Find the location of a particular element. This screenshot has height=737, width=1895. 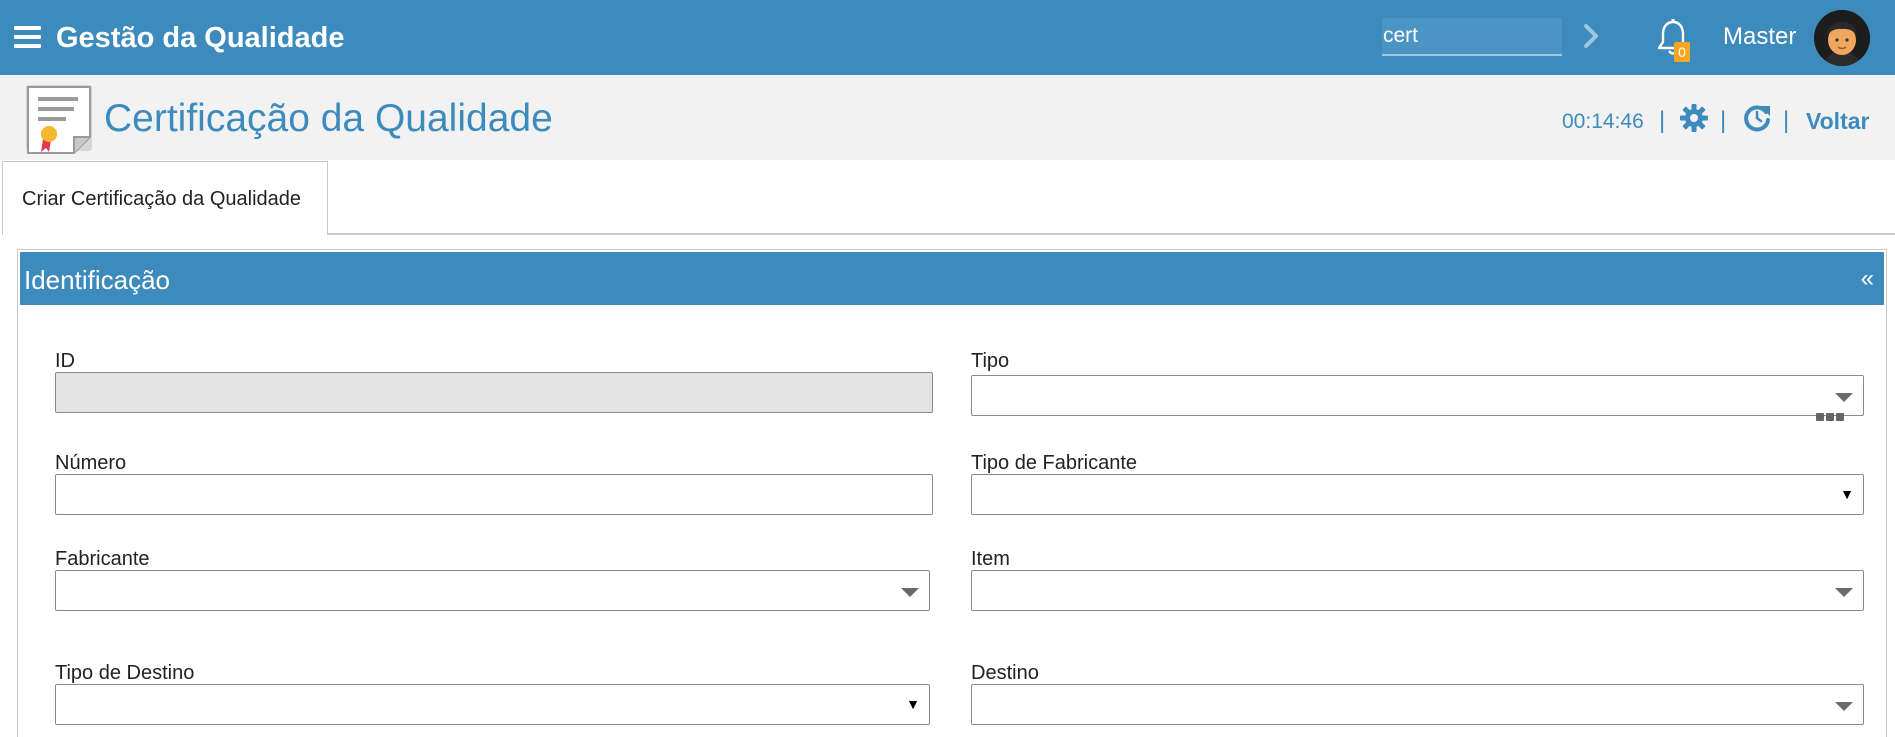

tipo-combobox is located at coordinates (1417, 395).